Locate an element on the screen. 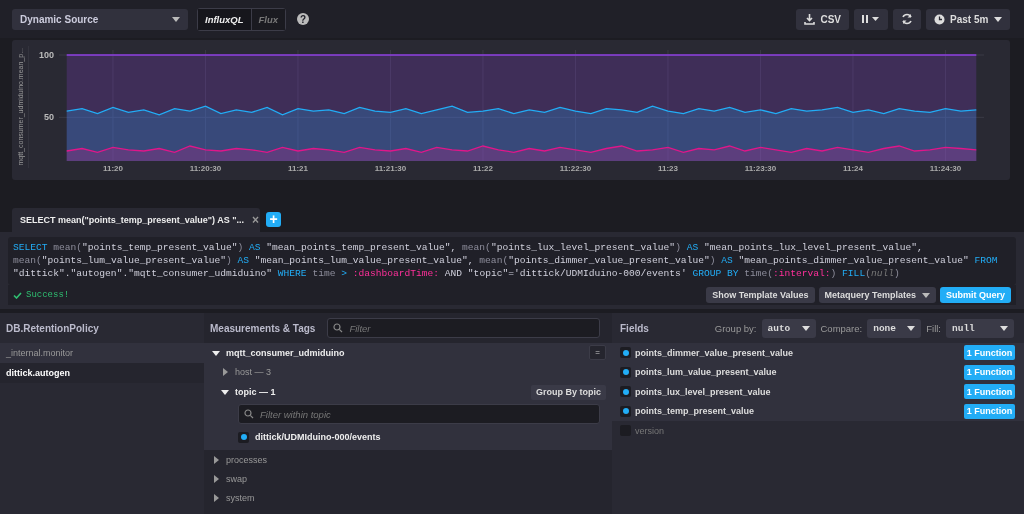 The width and height of the screenshot is (1024, 514). option-label: Compare: is located at coordinates (841, 328).